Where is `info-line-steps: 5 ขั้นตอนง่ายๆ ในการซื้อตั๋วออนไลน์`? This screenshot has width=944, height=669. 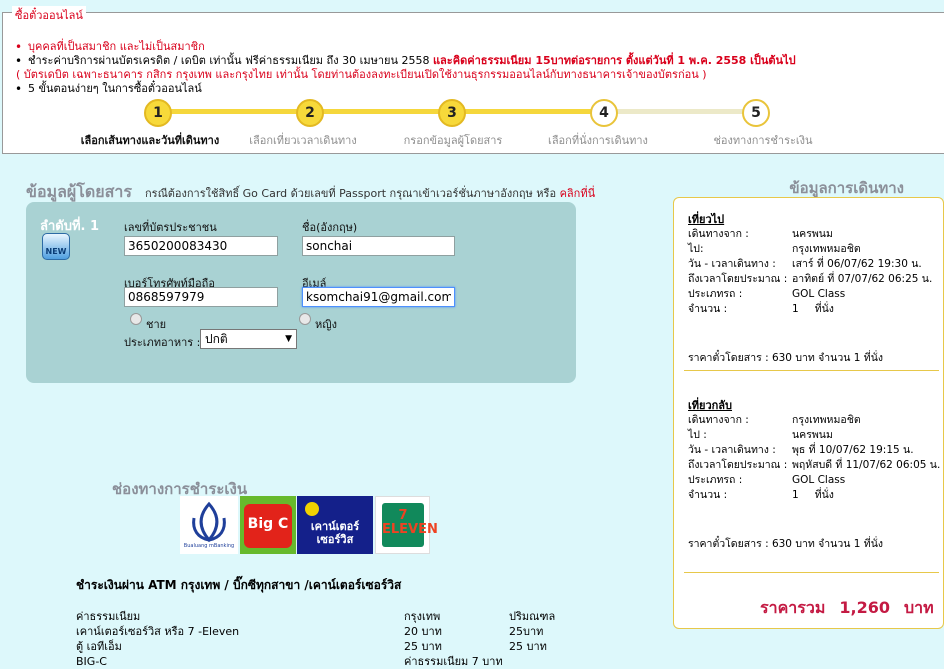 info-line-steps: 5 ขั้นตอนง่ายๆ ในการซื้อตั๋วออนไลน์ is located at coordinates (404, 89).